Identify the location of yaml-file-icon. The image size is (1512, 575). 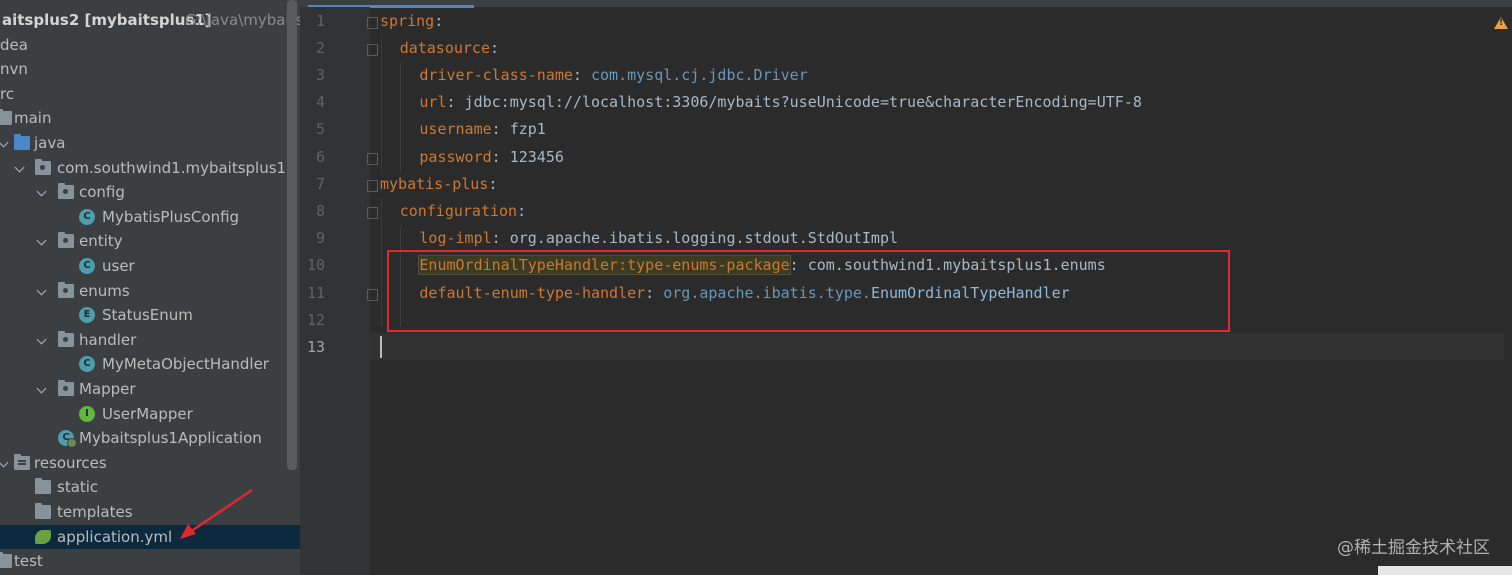
(43, 536).